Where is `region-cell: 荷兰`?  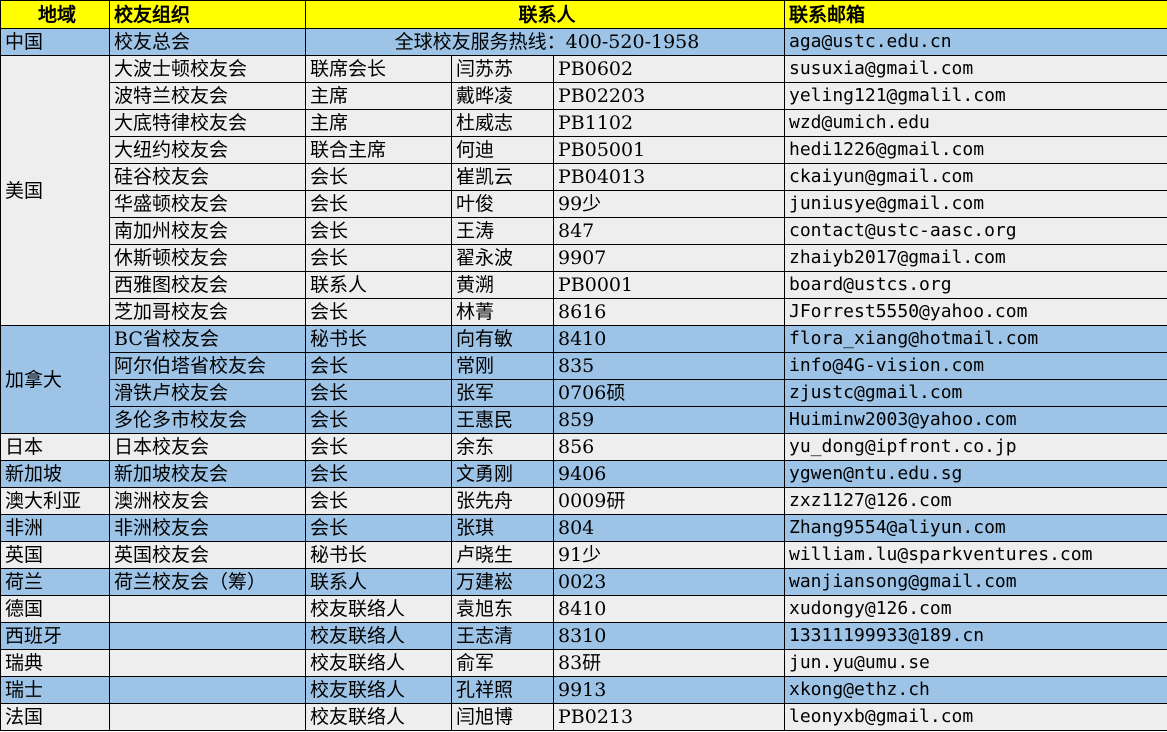 region-cell: 荷兰 is located at coordinates (55, 582).